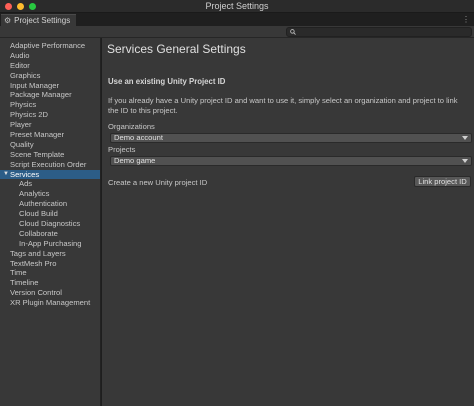  I want to click on page-title: Services General Settings, so click(176, 49).